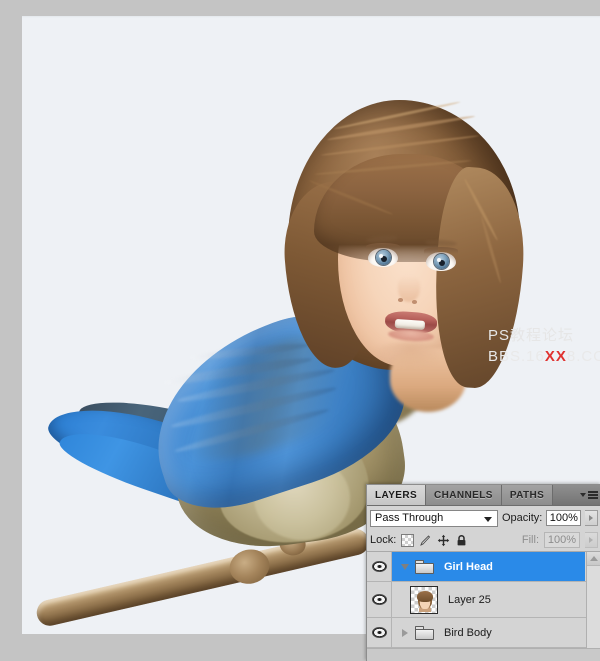 The image size is (600, 661). What do you see at coordinates (562, 540) in the screenshot?
I see `fill-input: 100%` at bounding box center [562, 540].